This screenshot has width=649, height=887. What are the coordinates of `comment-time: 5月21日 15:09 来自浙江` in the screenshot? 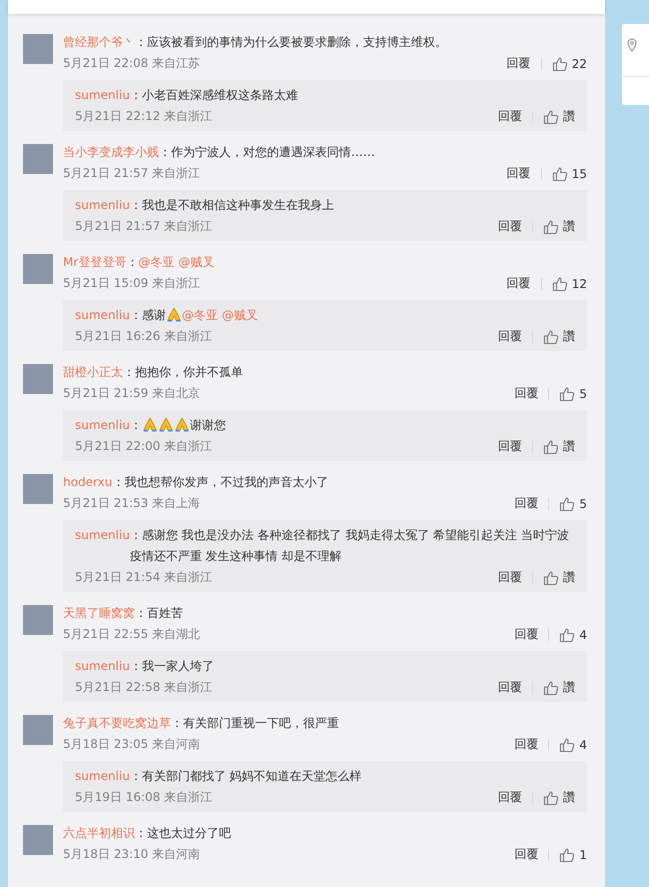 It's located at (131, 283).